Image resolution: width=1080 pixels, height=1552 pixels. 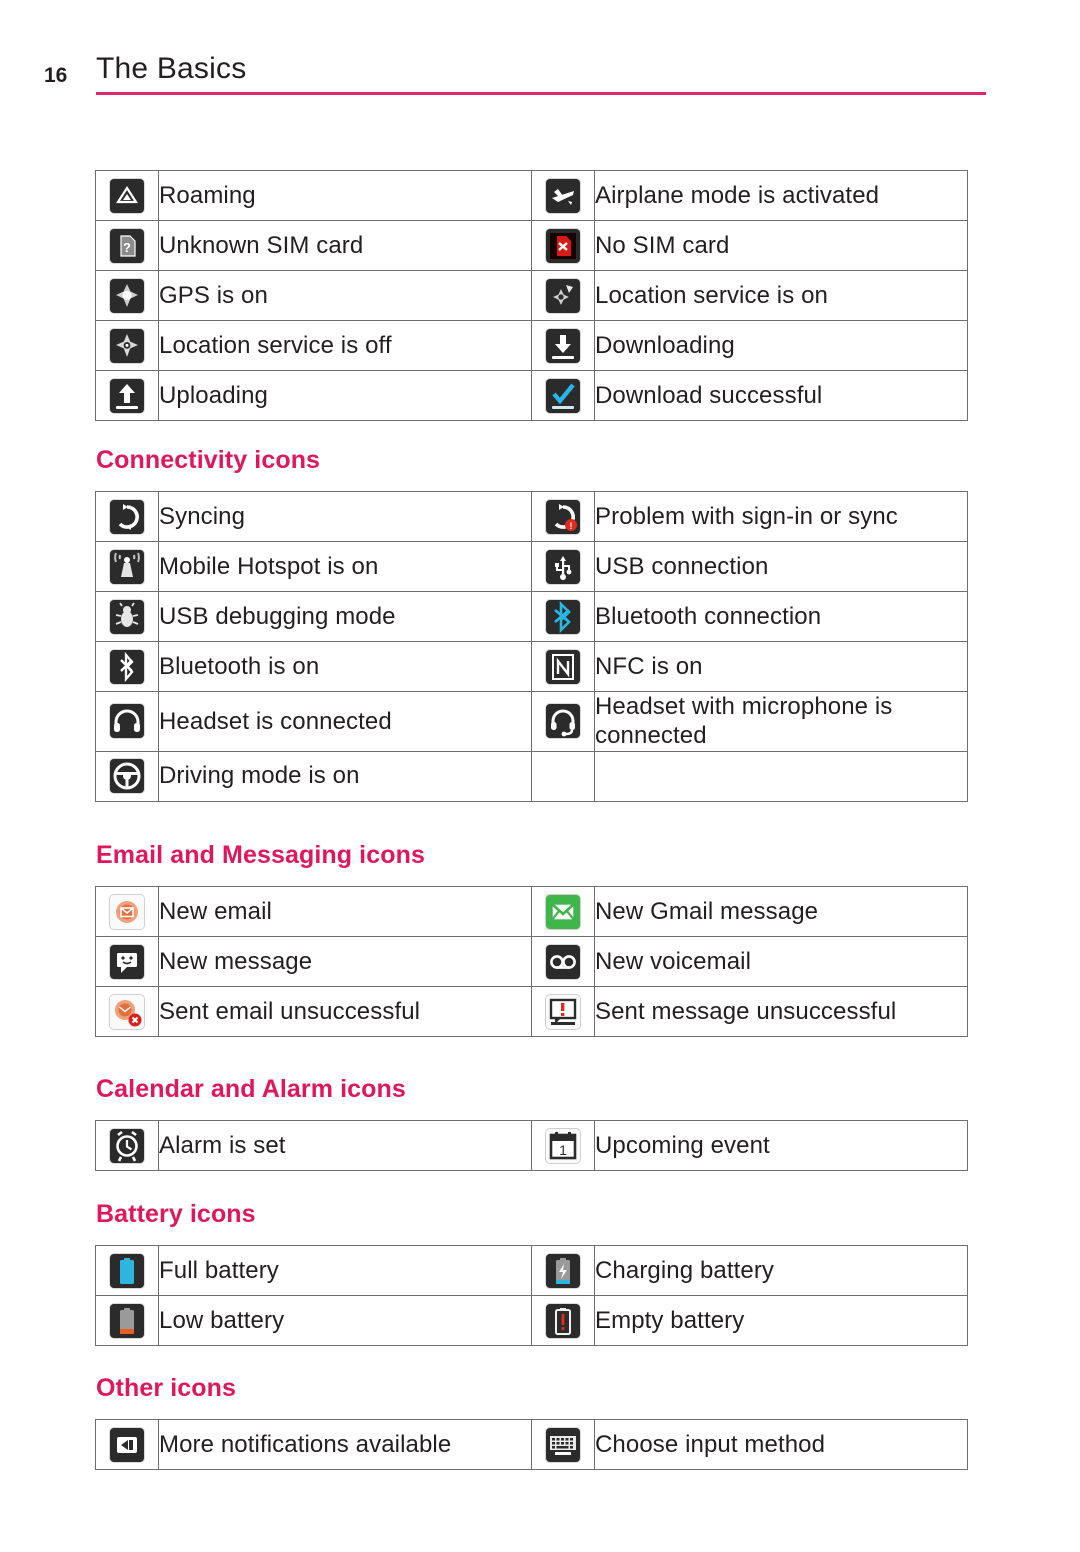 I want to click on table-row: Mobile Hotspot is on USB connection, so click(x=531, y=566).